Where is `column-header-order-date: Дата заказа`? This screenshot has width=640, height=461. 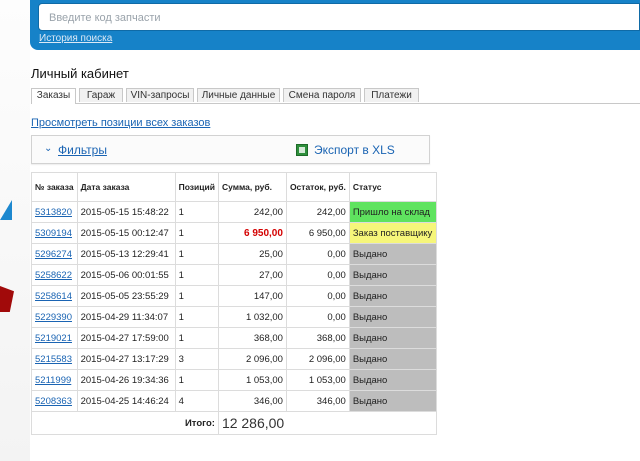 column-header-order-date: Дата заказа is located at coordinates (126, 187).